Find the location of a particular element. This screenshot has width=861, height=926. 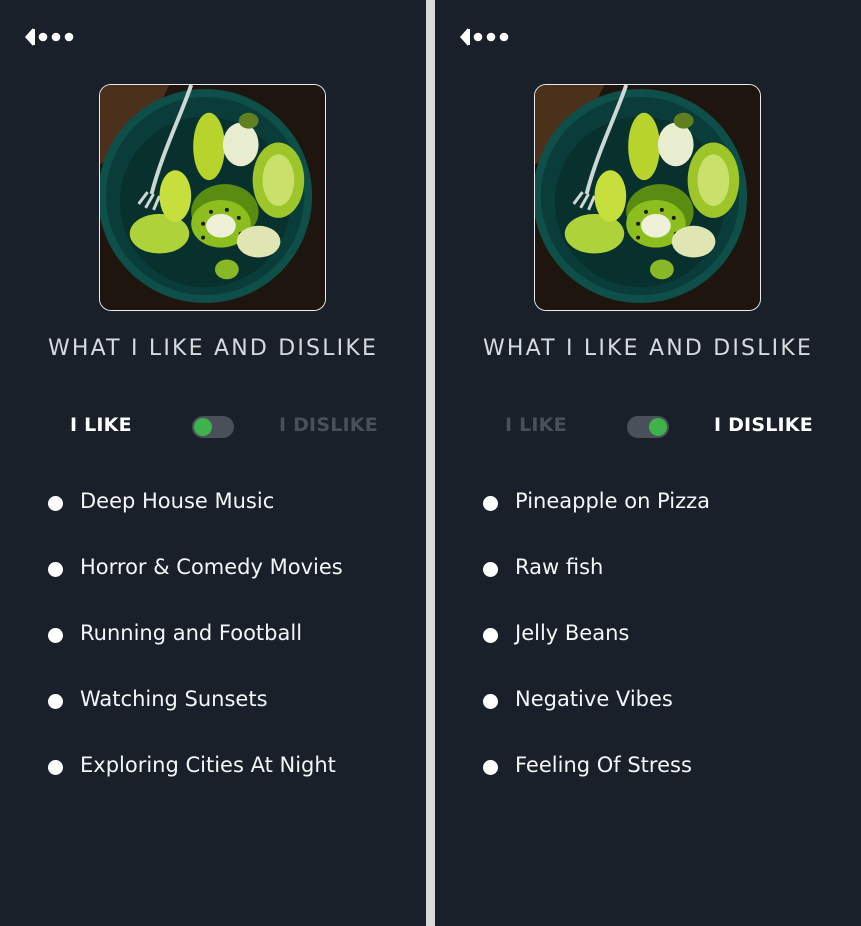

list-item-label: Running and Football is located at coordinates (191, 633).